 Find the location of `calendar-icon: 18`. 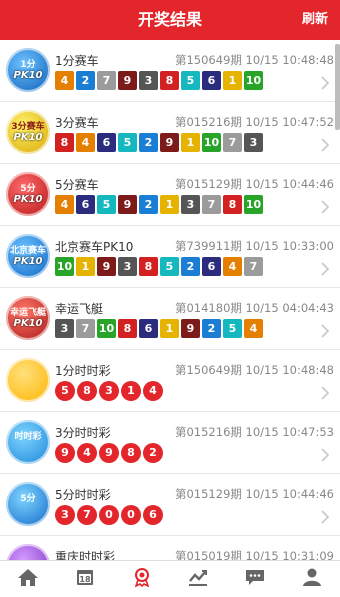

calendar-icon: 18 is located at coordinates (85, 579).